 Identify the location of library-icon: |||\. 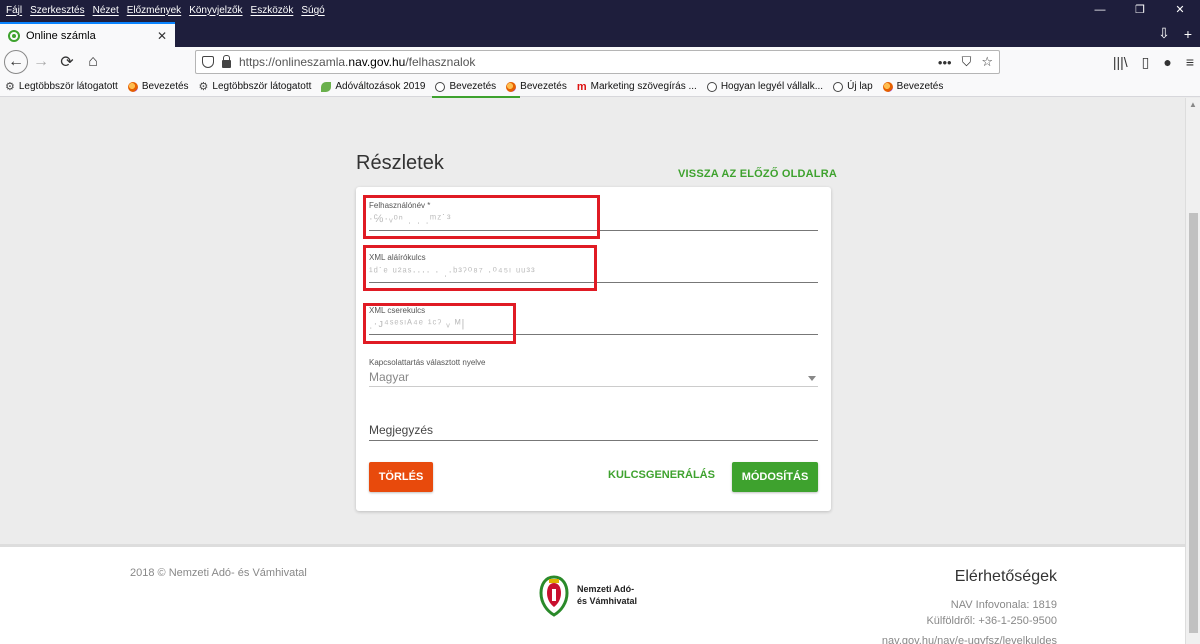
(1120, 62).